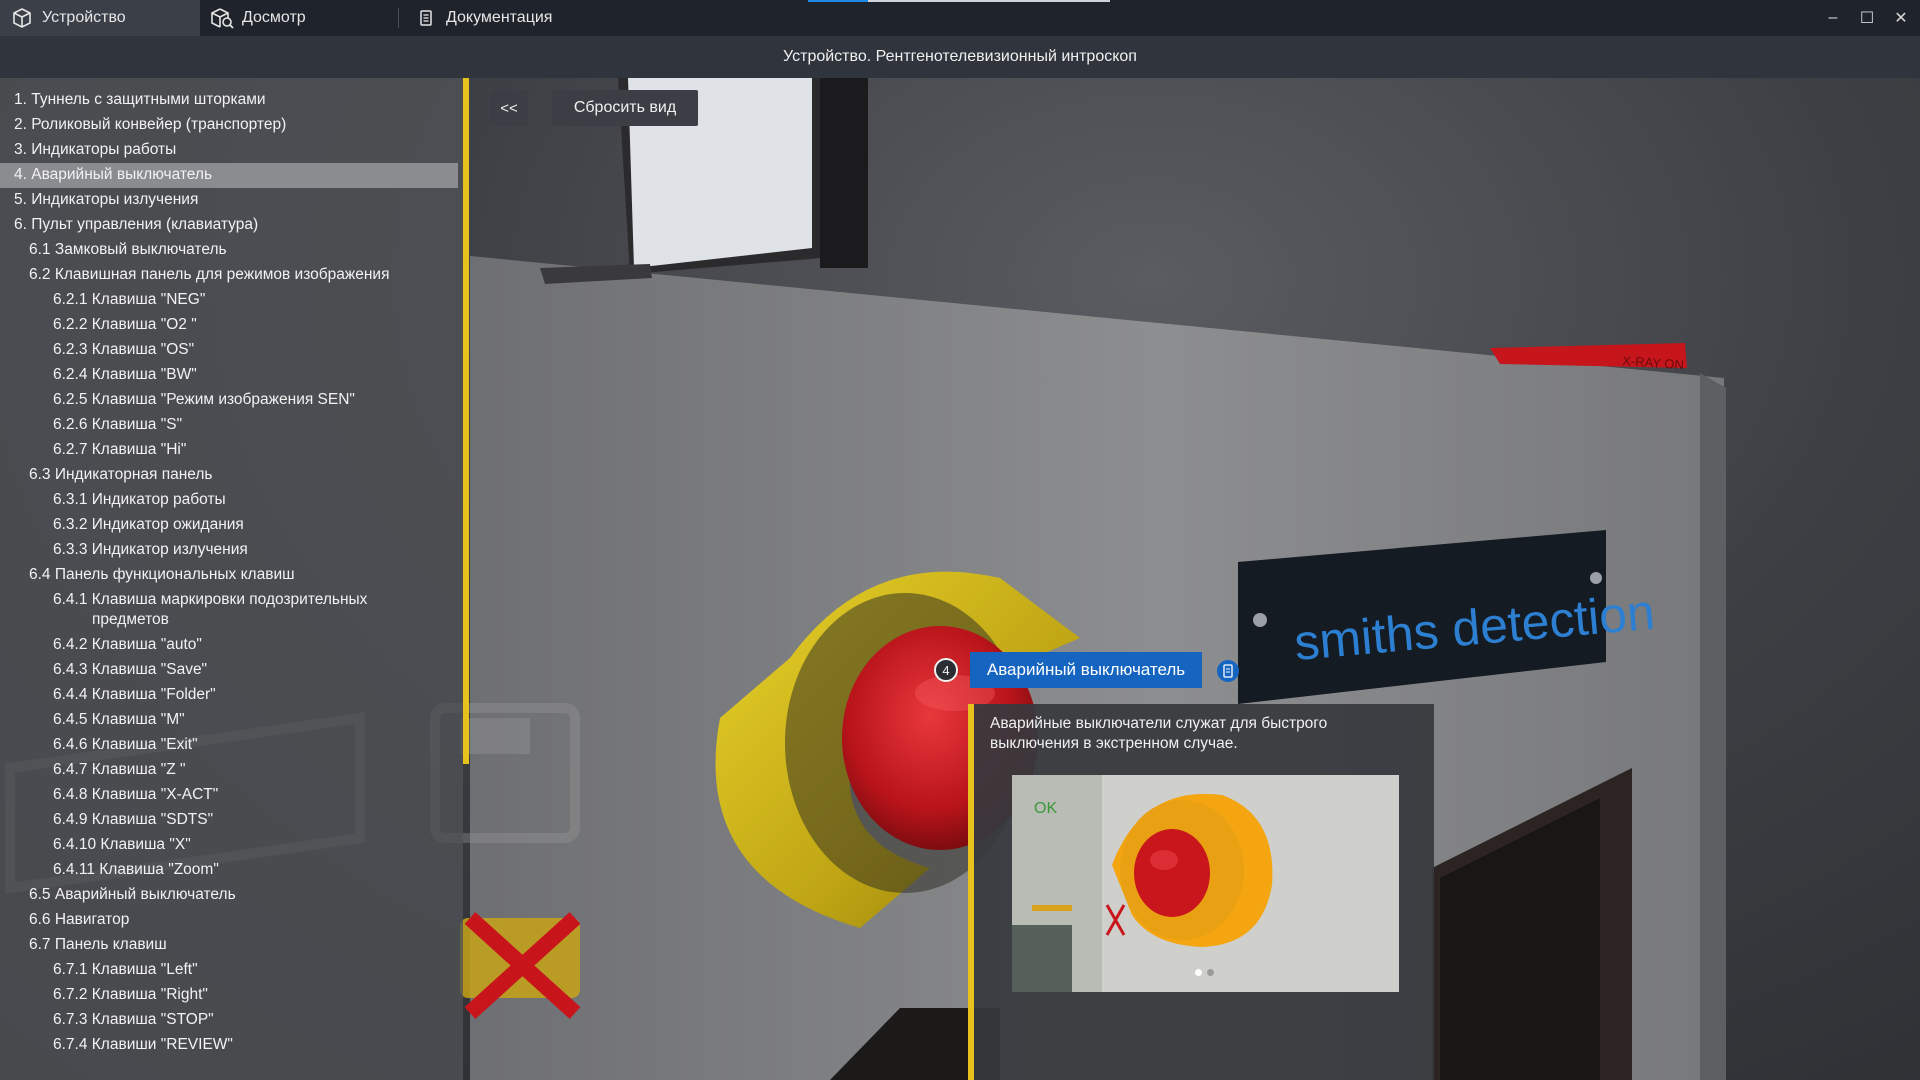 This screenshot has height=1080, width=1920. What do you see at coordinates (113, 174) in the screenshot?
I see `sidebar-item-label: 4. Аварийный выключатель` at bounding box center [113, 174].